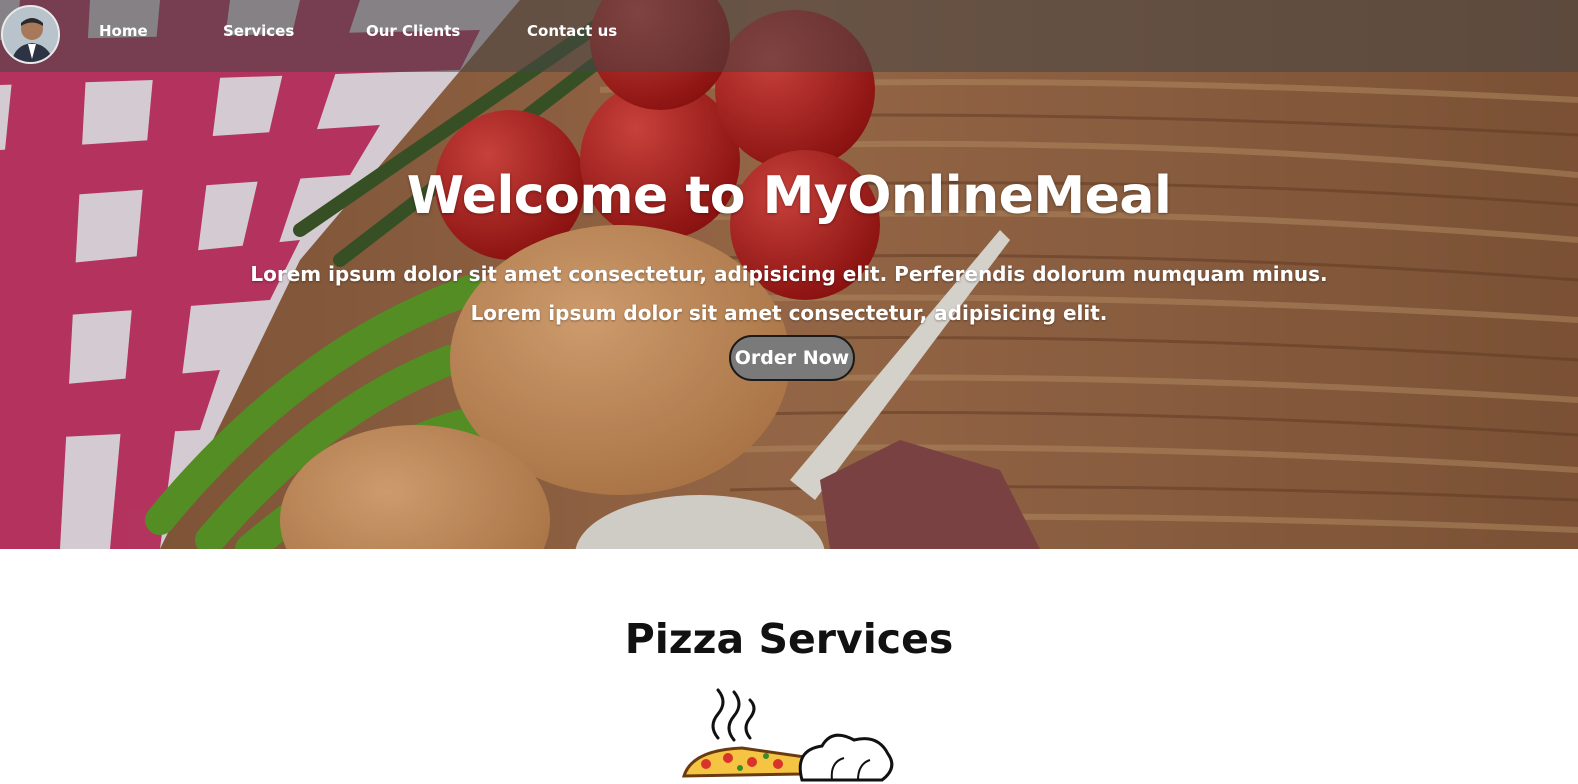 The image size is (1578, 784). What do you see at coordinates (792, 358) in the screenshot?
I see `order-now-button: Order Now` at bounding box center [792, 358].